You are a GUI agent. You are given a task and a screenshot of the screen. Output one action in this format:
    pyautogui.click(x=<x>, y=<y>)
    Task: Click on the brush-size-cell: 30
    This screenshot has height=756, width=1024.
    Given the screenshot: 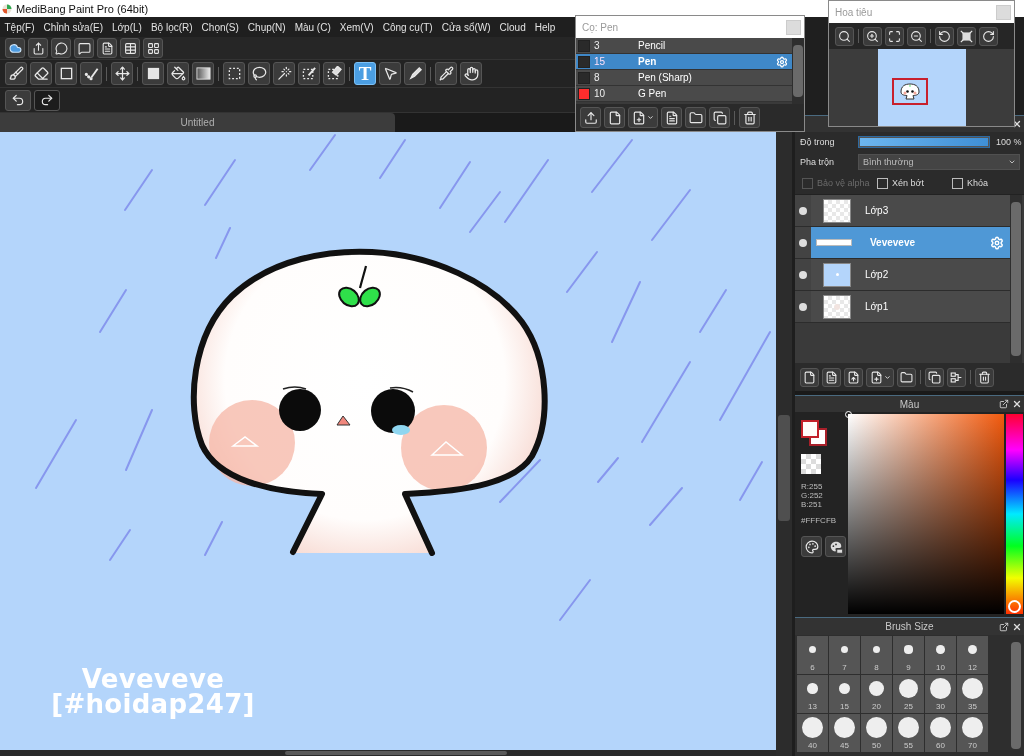 What is the action you would take?
    pyautogui.click(x=940, y=694)
    